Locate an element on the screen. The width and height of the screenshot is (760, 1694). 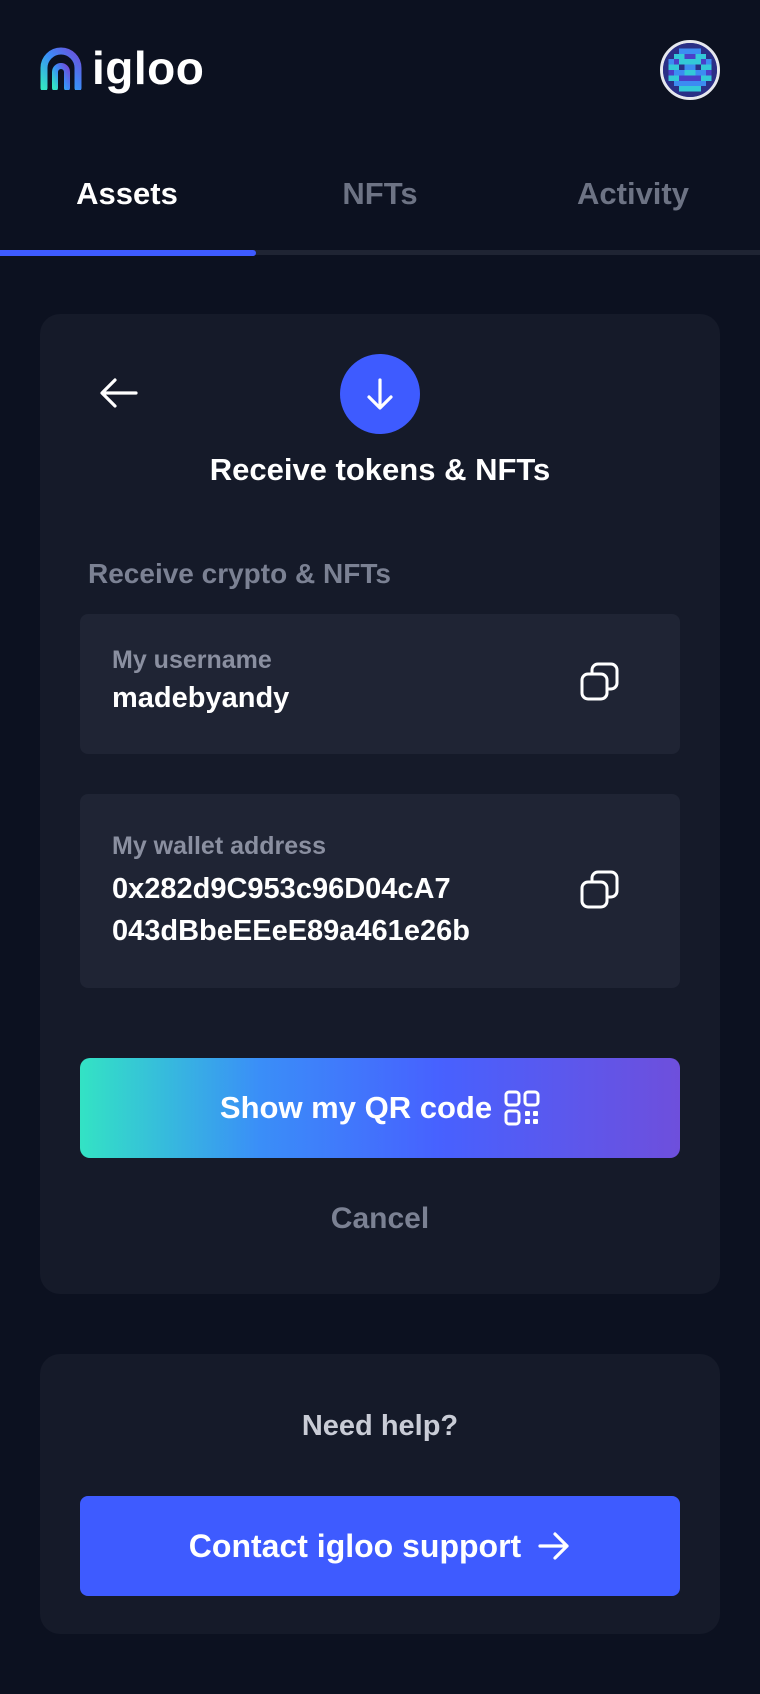
igloo-arch-logo-icon is located at coordinates (61, 68).